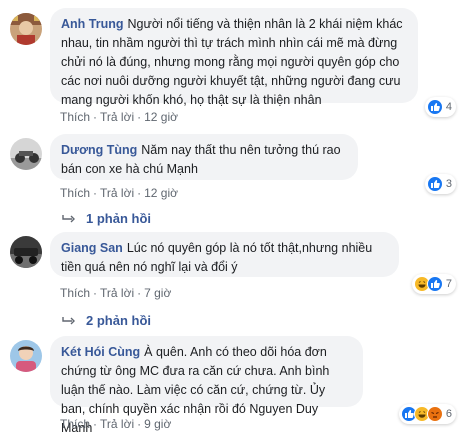  I want to click on comment-author: Két Hói Cùng, so click(100, 352).